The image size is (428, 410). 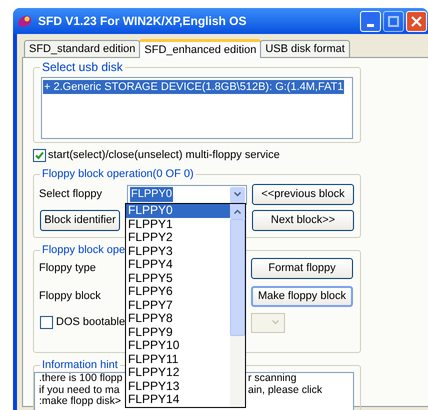 What do you see at coordinates (91, 322) in the screenshot?
I see `checkbox-label: DOS bootable` at bounding box center [91, 322].